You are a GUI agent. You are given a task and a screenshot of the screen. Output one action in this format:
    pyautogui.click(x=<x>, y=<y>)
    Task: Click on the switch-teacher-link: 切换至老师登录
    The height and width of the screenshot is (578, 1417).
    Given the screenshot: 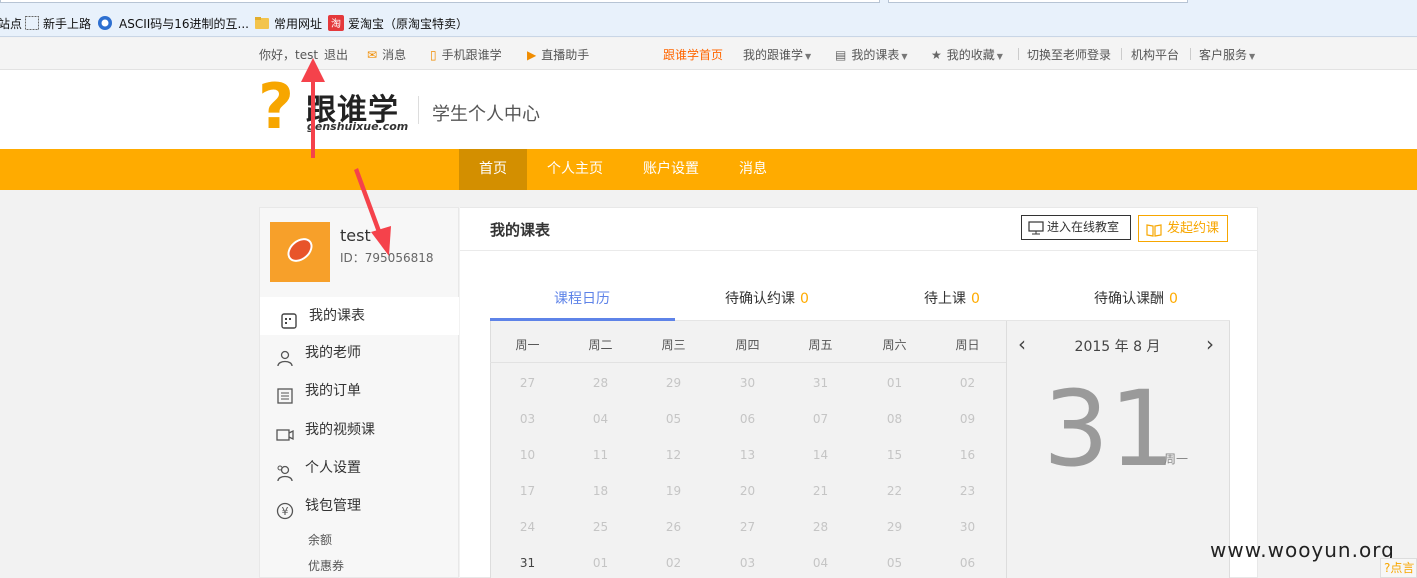 What is the action you would take?
    pyautogui.click(x=1069, y=55)
    